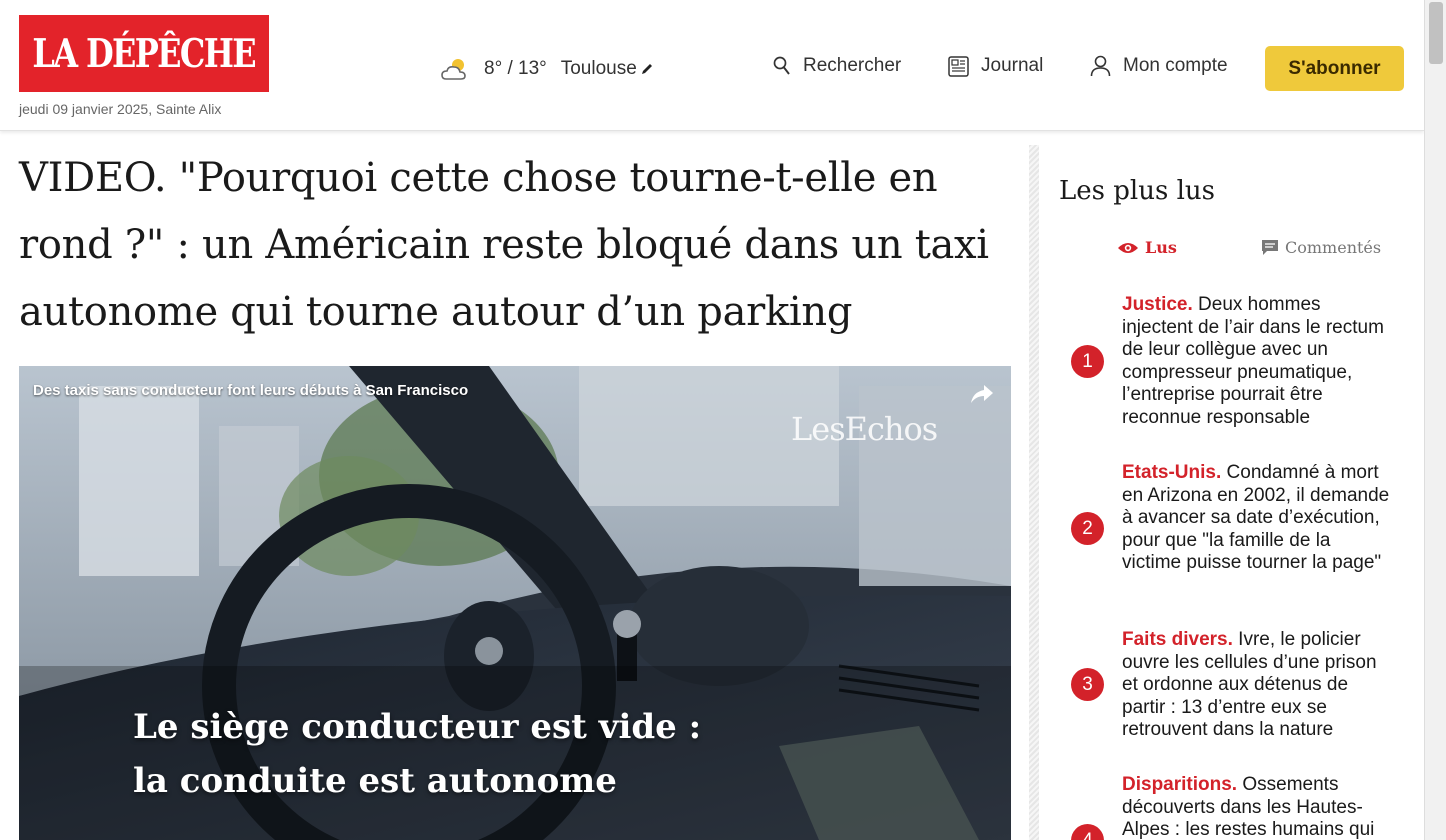  What do you see at coordinates (1180, 784) in the screenshot?
I see `list-item-category: Disparitions.` at bounding box center [1180, 784].